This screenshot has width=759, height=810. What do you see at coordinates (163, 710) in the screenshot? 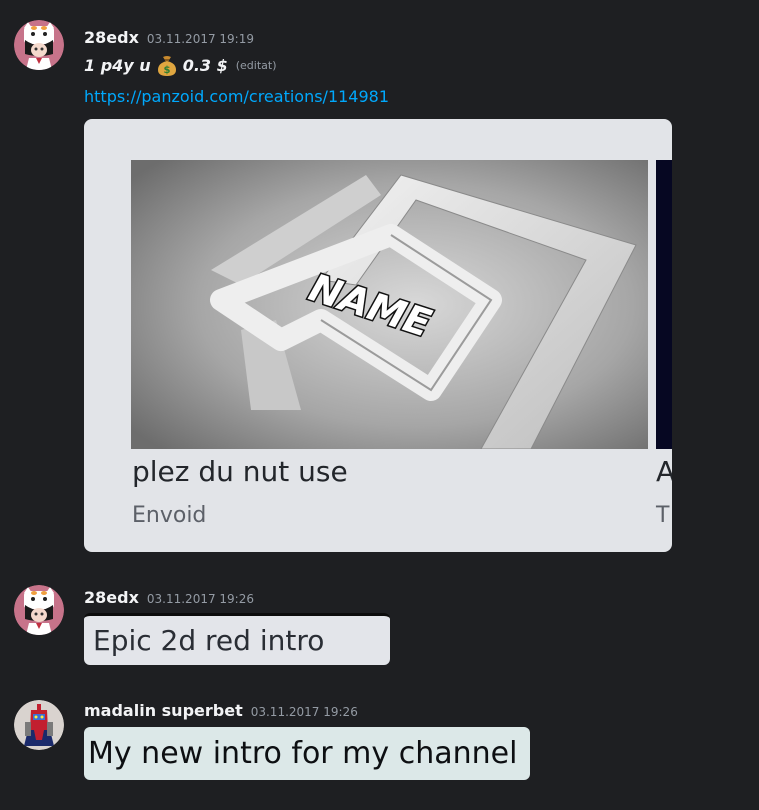
I see `username: madalin superbet` at bounding box center [163, 710].